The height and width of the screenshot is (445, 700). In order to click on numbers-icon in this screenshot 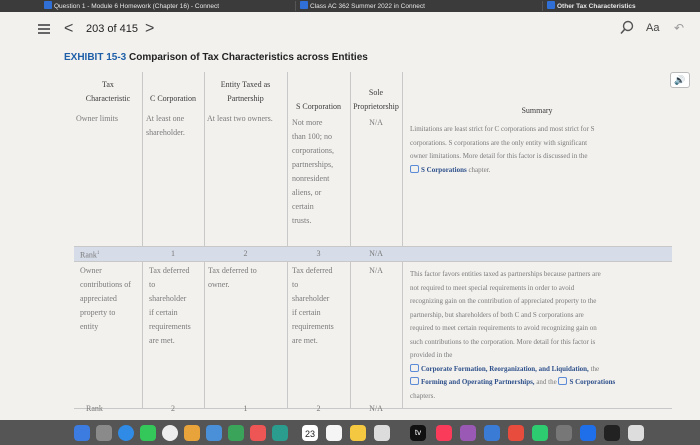, I will do `click(540, 433)`.